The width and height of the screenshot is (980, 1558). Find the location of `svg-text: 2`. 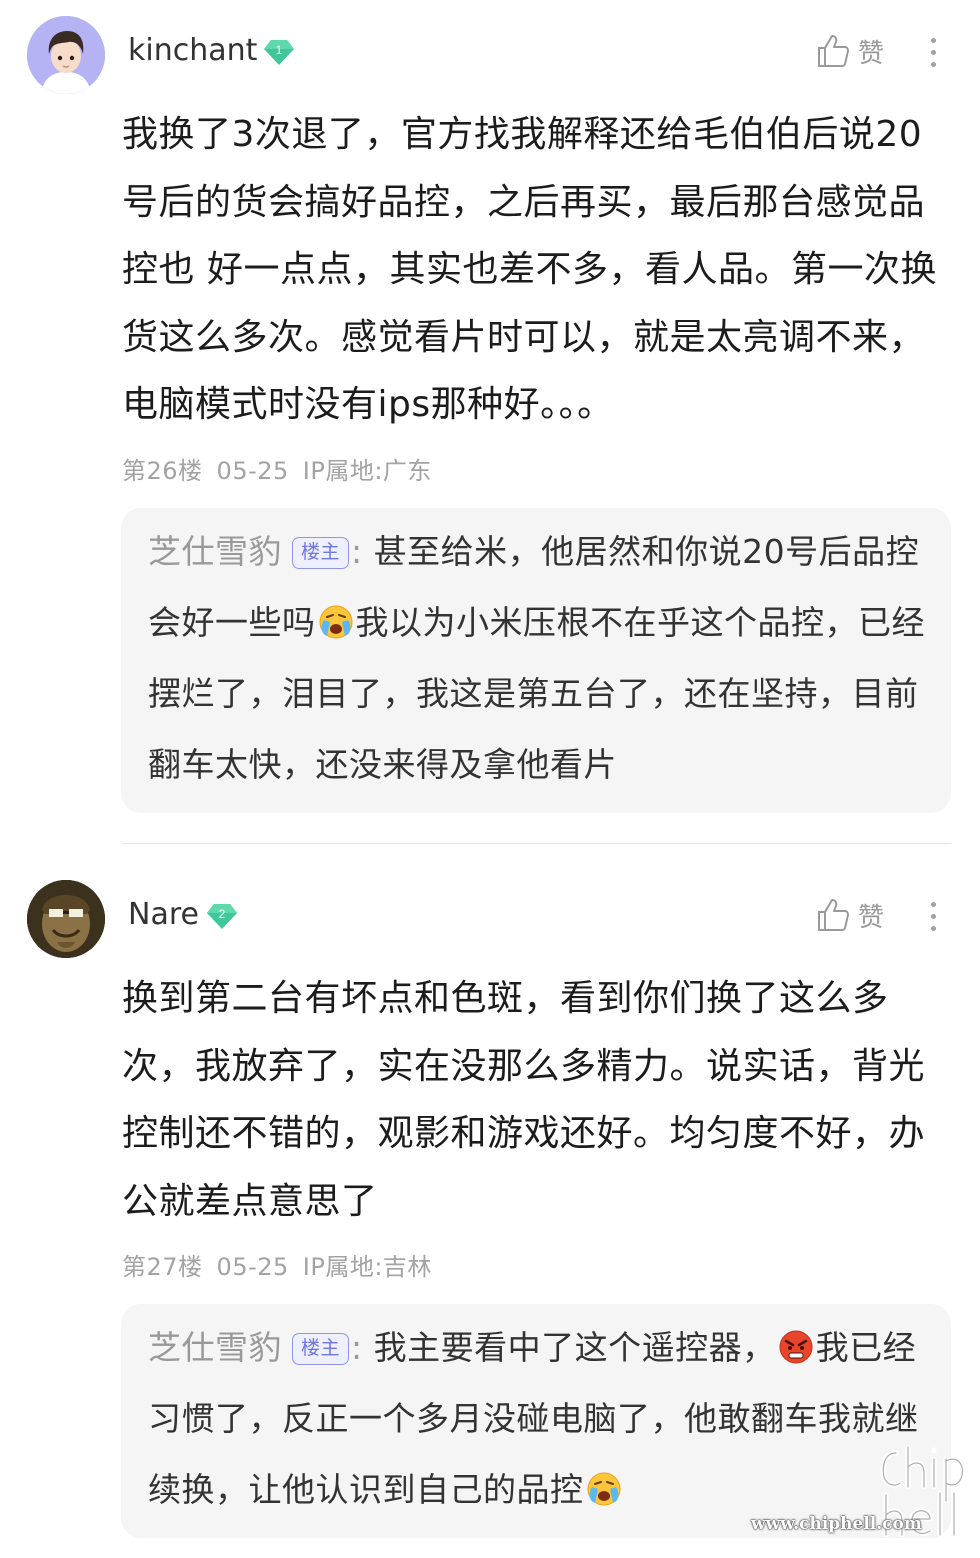

svg-text: 2 is located at coordinates (222, 914).